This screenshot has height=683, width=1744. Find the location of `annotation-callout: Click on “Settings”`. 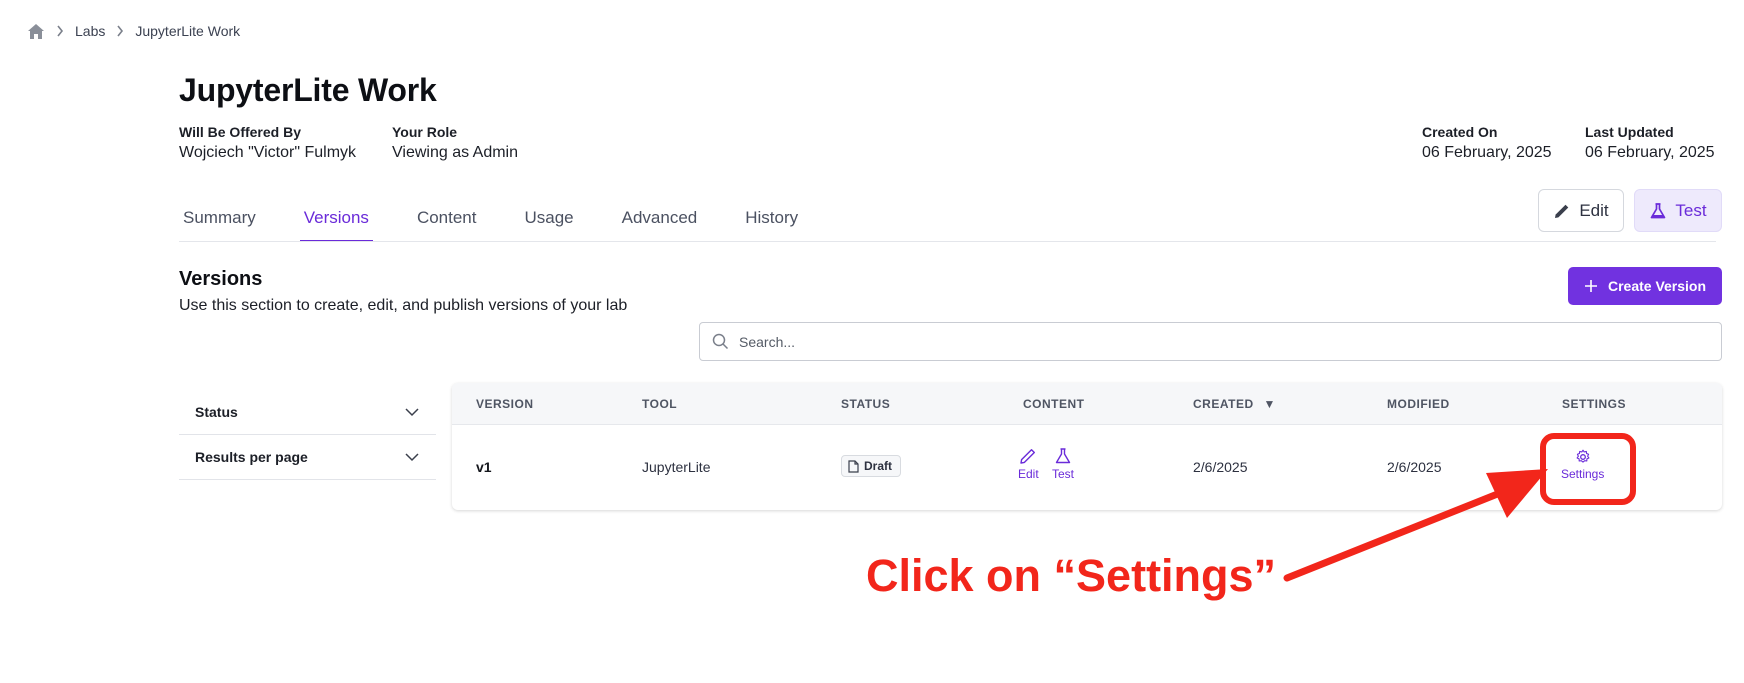

annotation-callout: Click on “Settings” is located at coordinates (1071, 575).